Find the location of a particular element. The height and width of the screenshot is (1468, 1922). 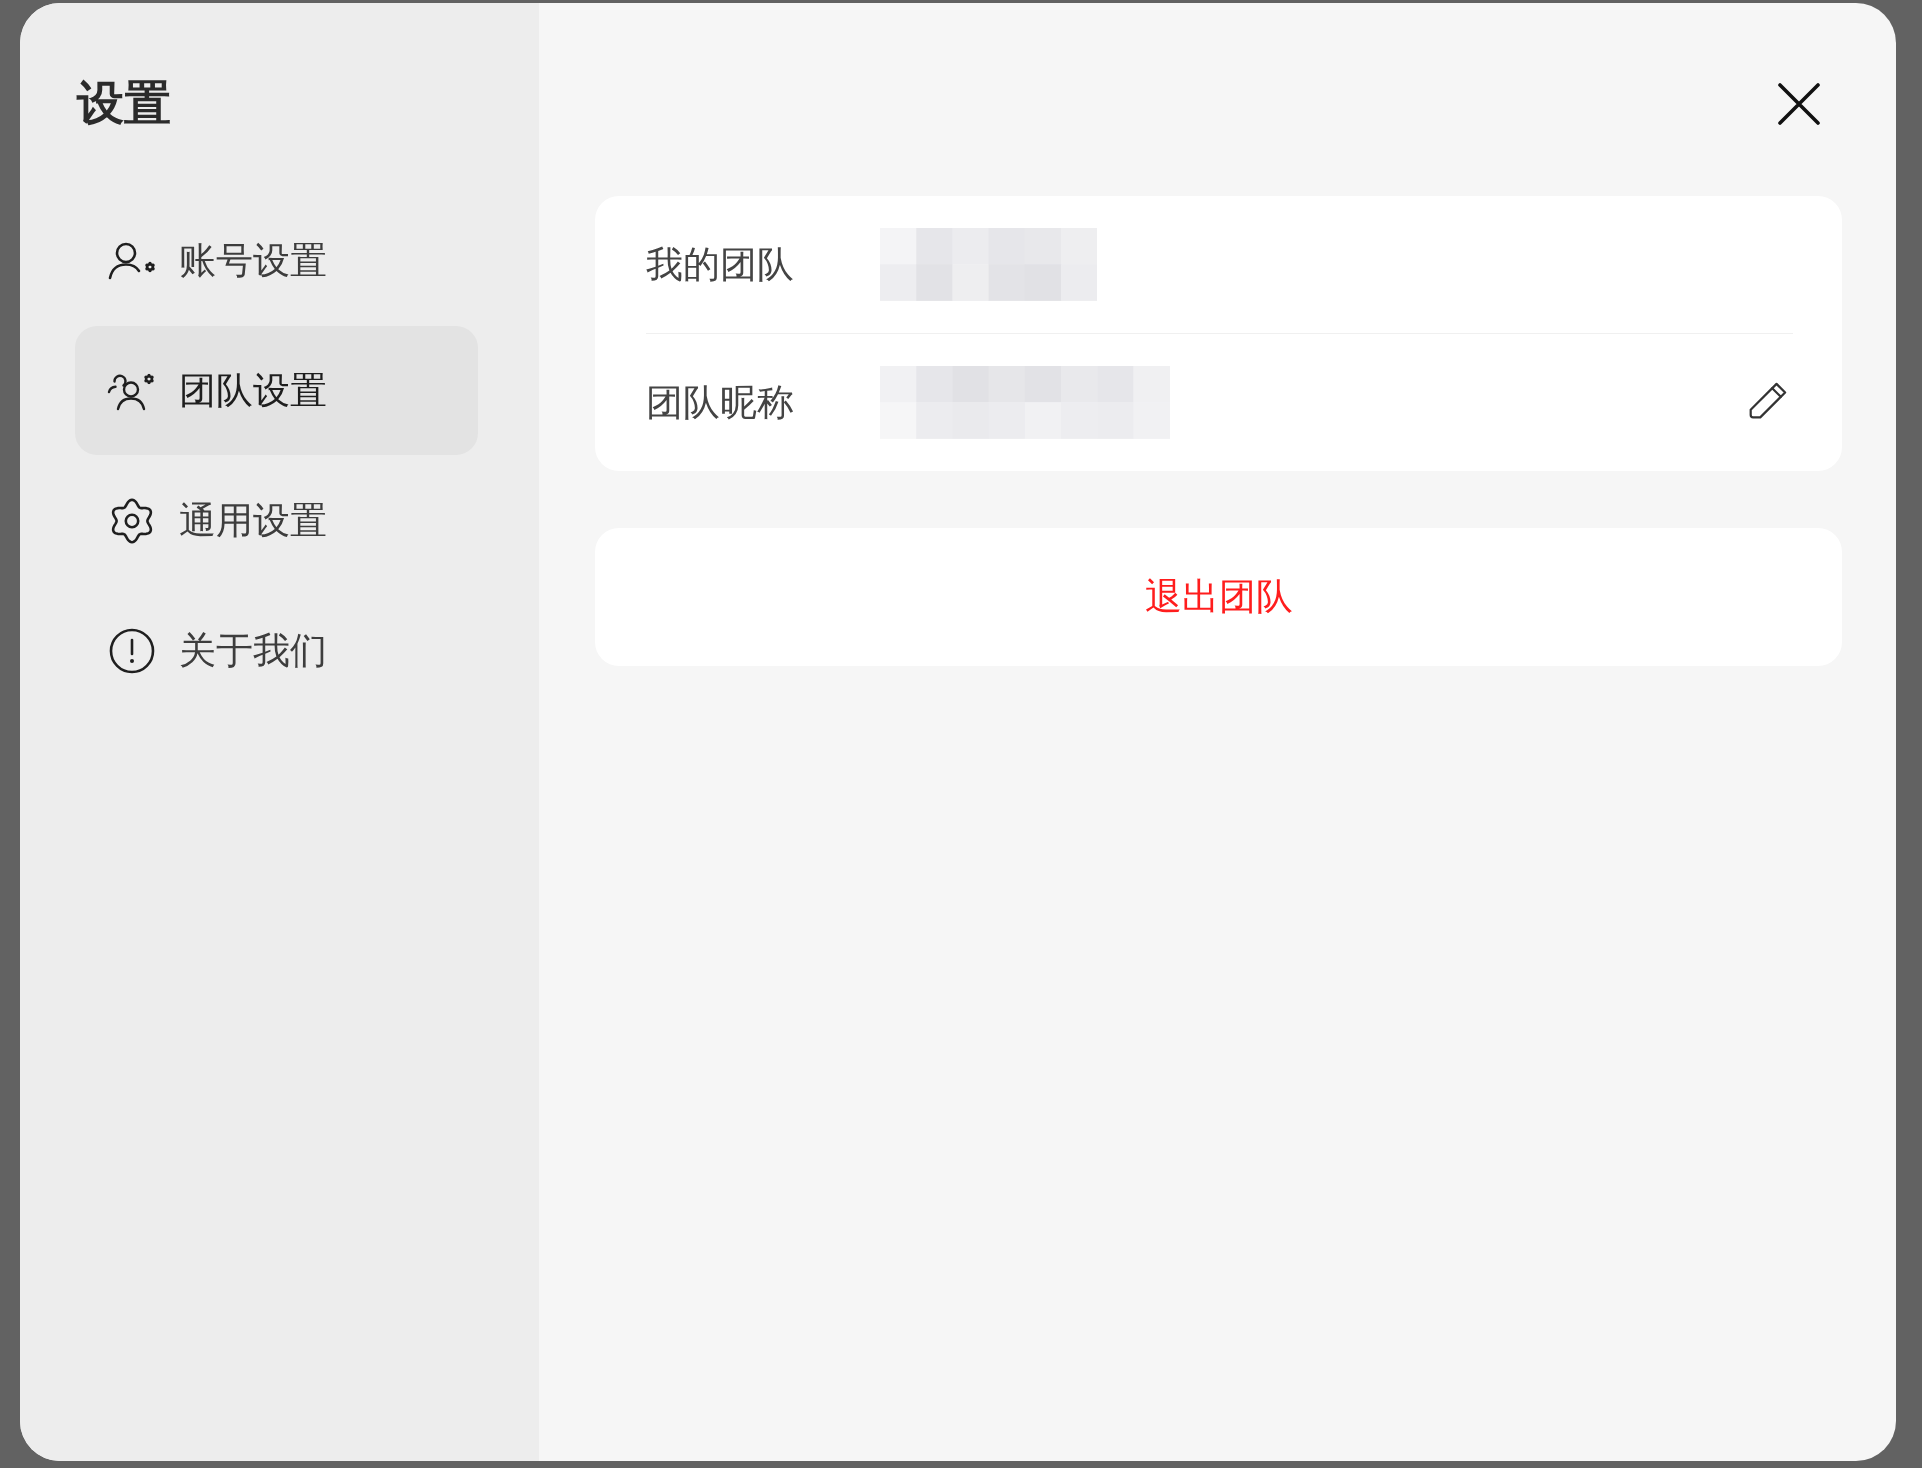

close-icon is located at coordinates (1799, 104).